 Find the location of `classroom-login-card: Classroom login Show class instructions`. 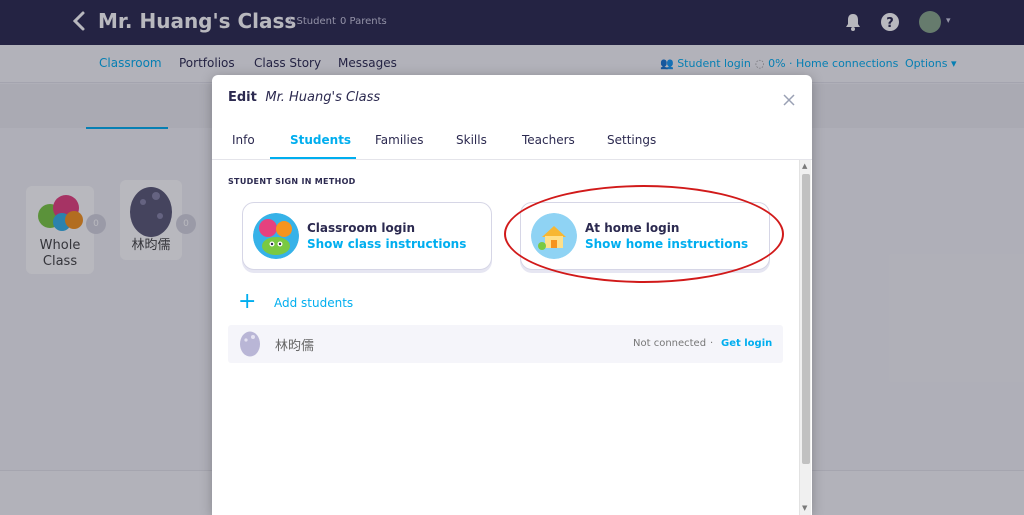

classroom-login-card: Classroom login Show class instructions is located at coordinates (367, 236).